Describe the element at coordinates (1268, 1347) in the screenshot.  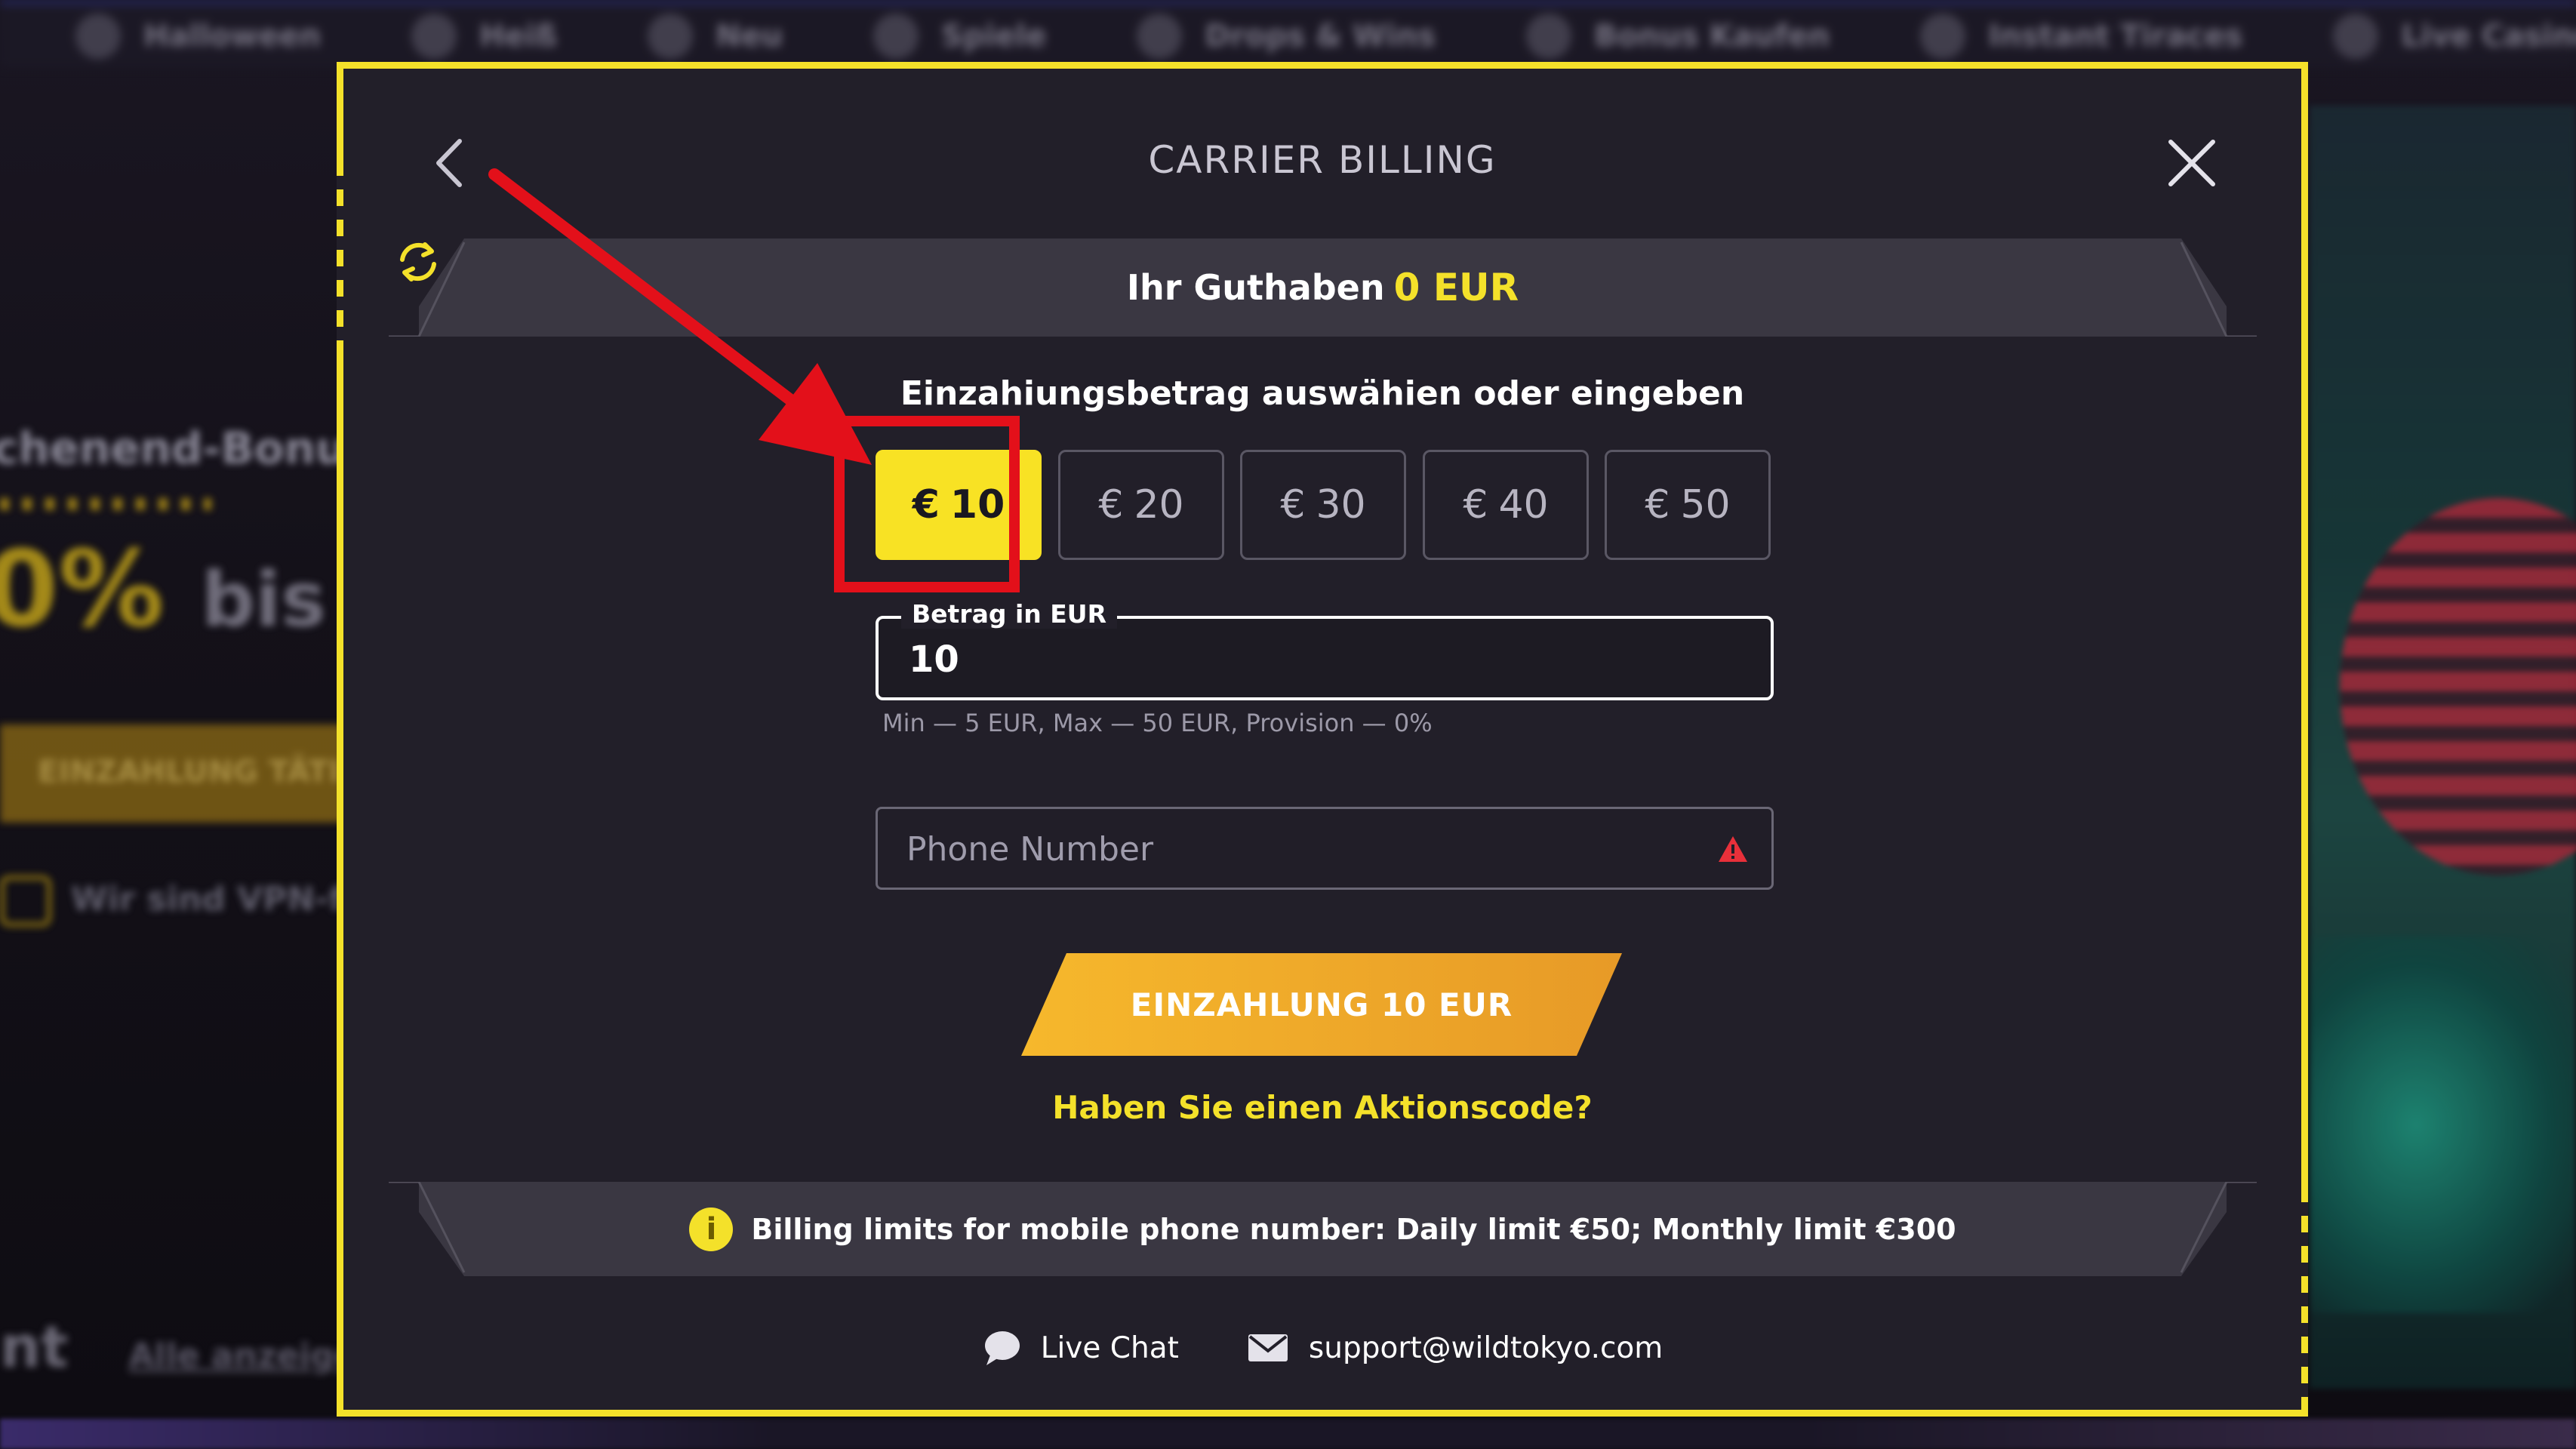
I see `mail-icon` at that location.